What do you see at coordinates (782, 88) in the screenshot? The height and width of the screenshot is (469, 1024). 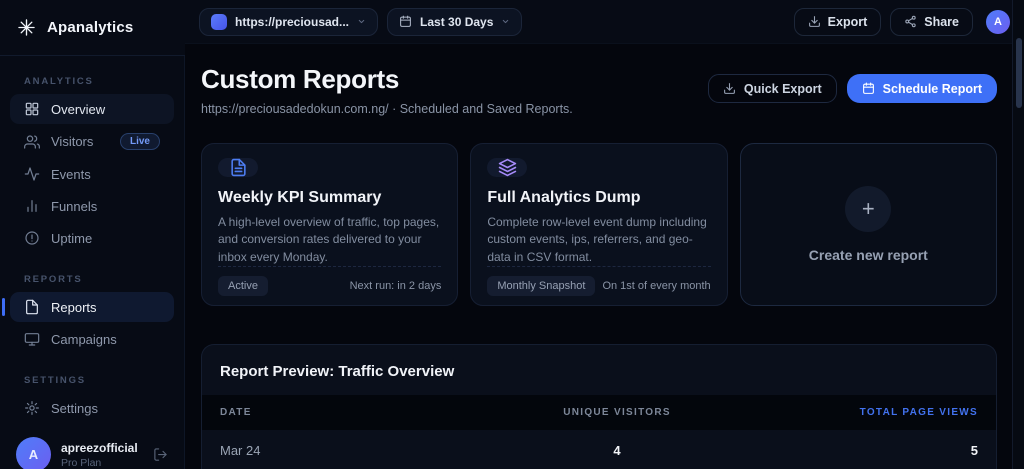 I see `quick-export-label: Quick Export` at bounding box center [782, 88].